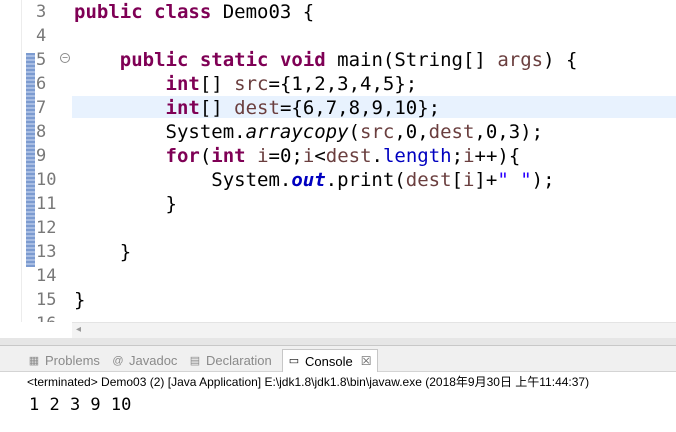 The height and width of the screenshot is (432, 676). I want to click on fold-collapse-icon: −, so click(65, 58).